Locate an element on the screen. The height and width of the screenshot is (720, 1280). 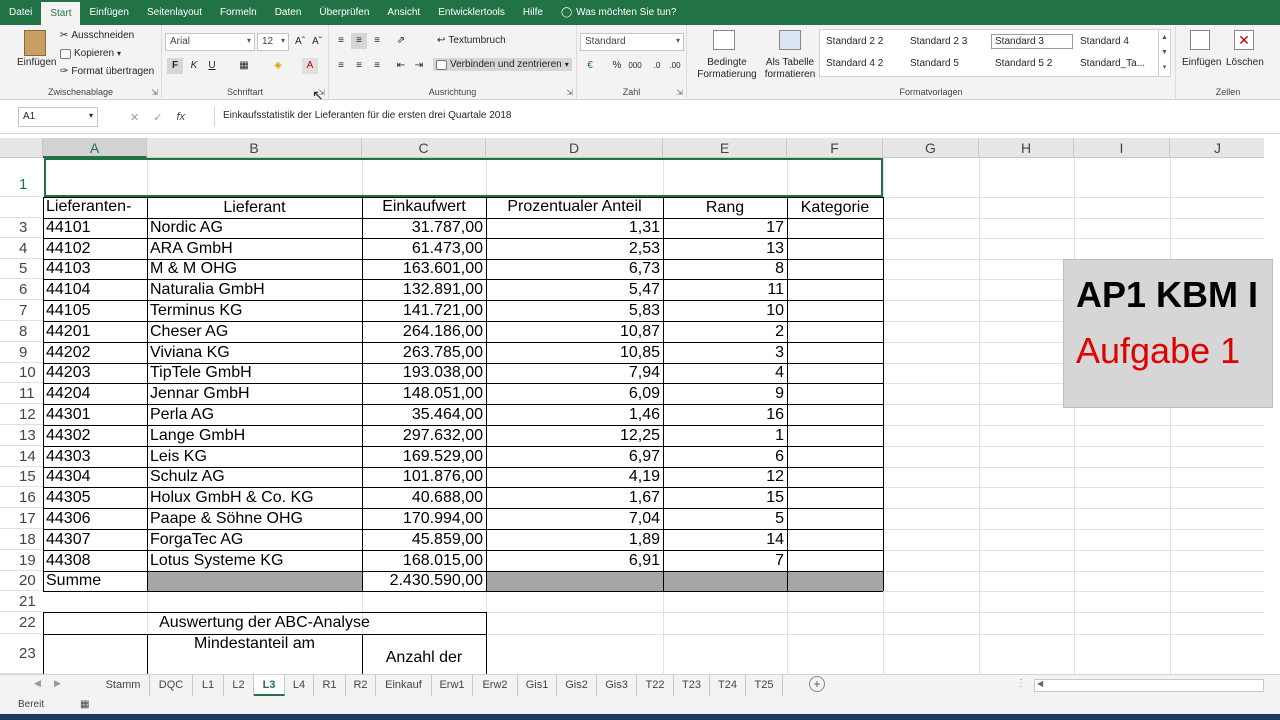
cell-rank: 14 is located at coordinates (725, 539).